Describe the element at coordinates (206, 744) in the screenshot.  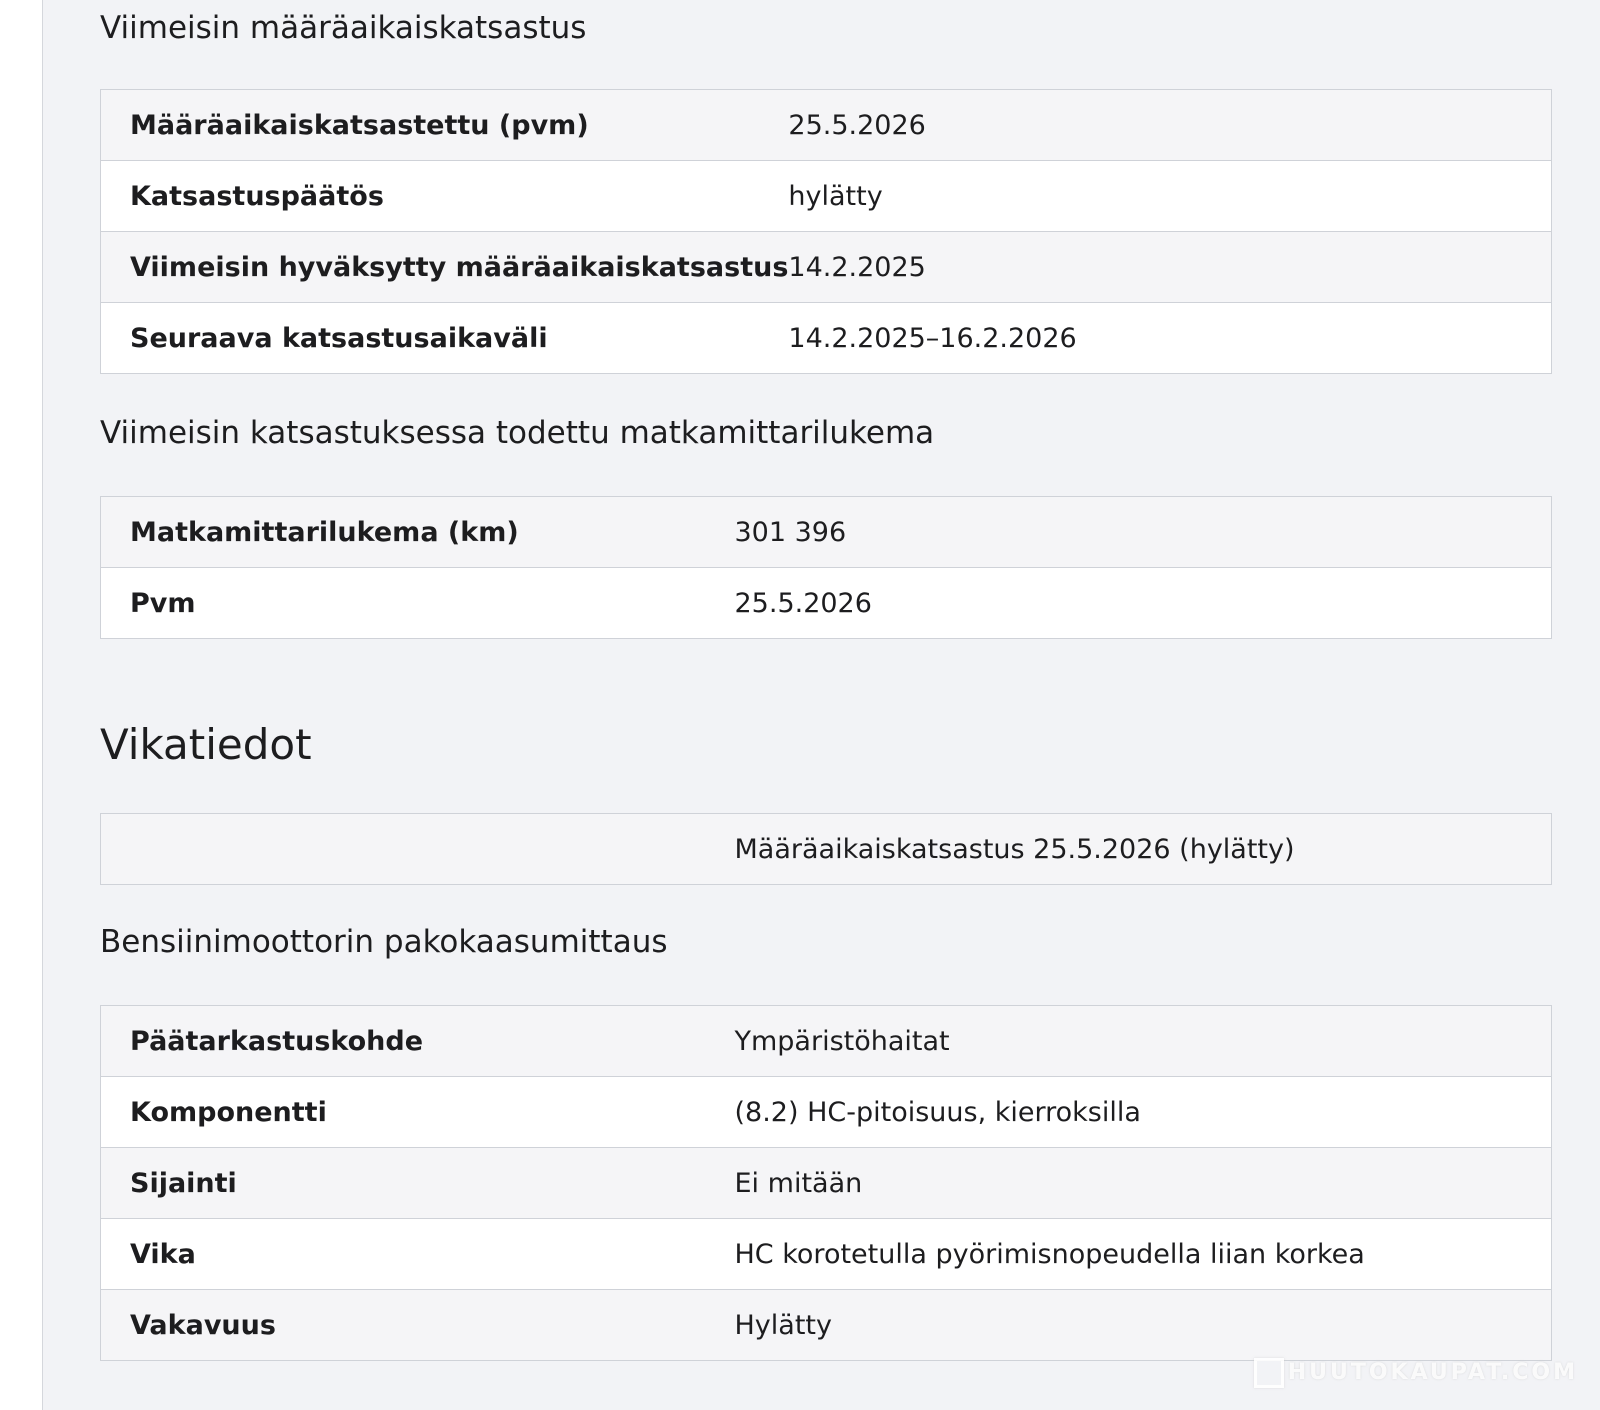
I see `faults-heading: Vikatiedot` at that location.